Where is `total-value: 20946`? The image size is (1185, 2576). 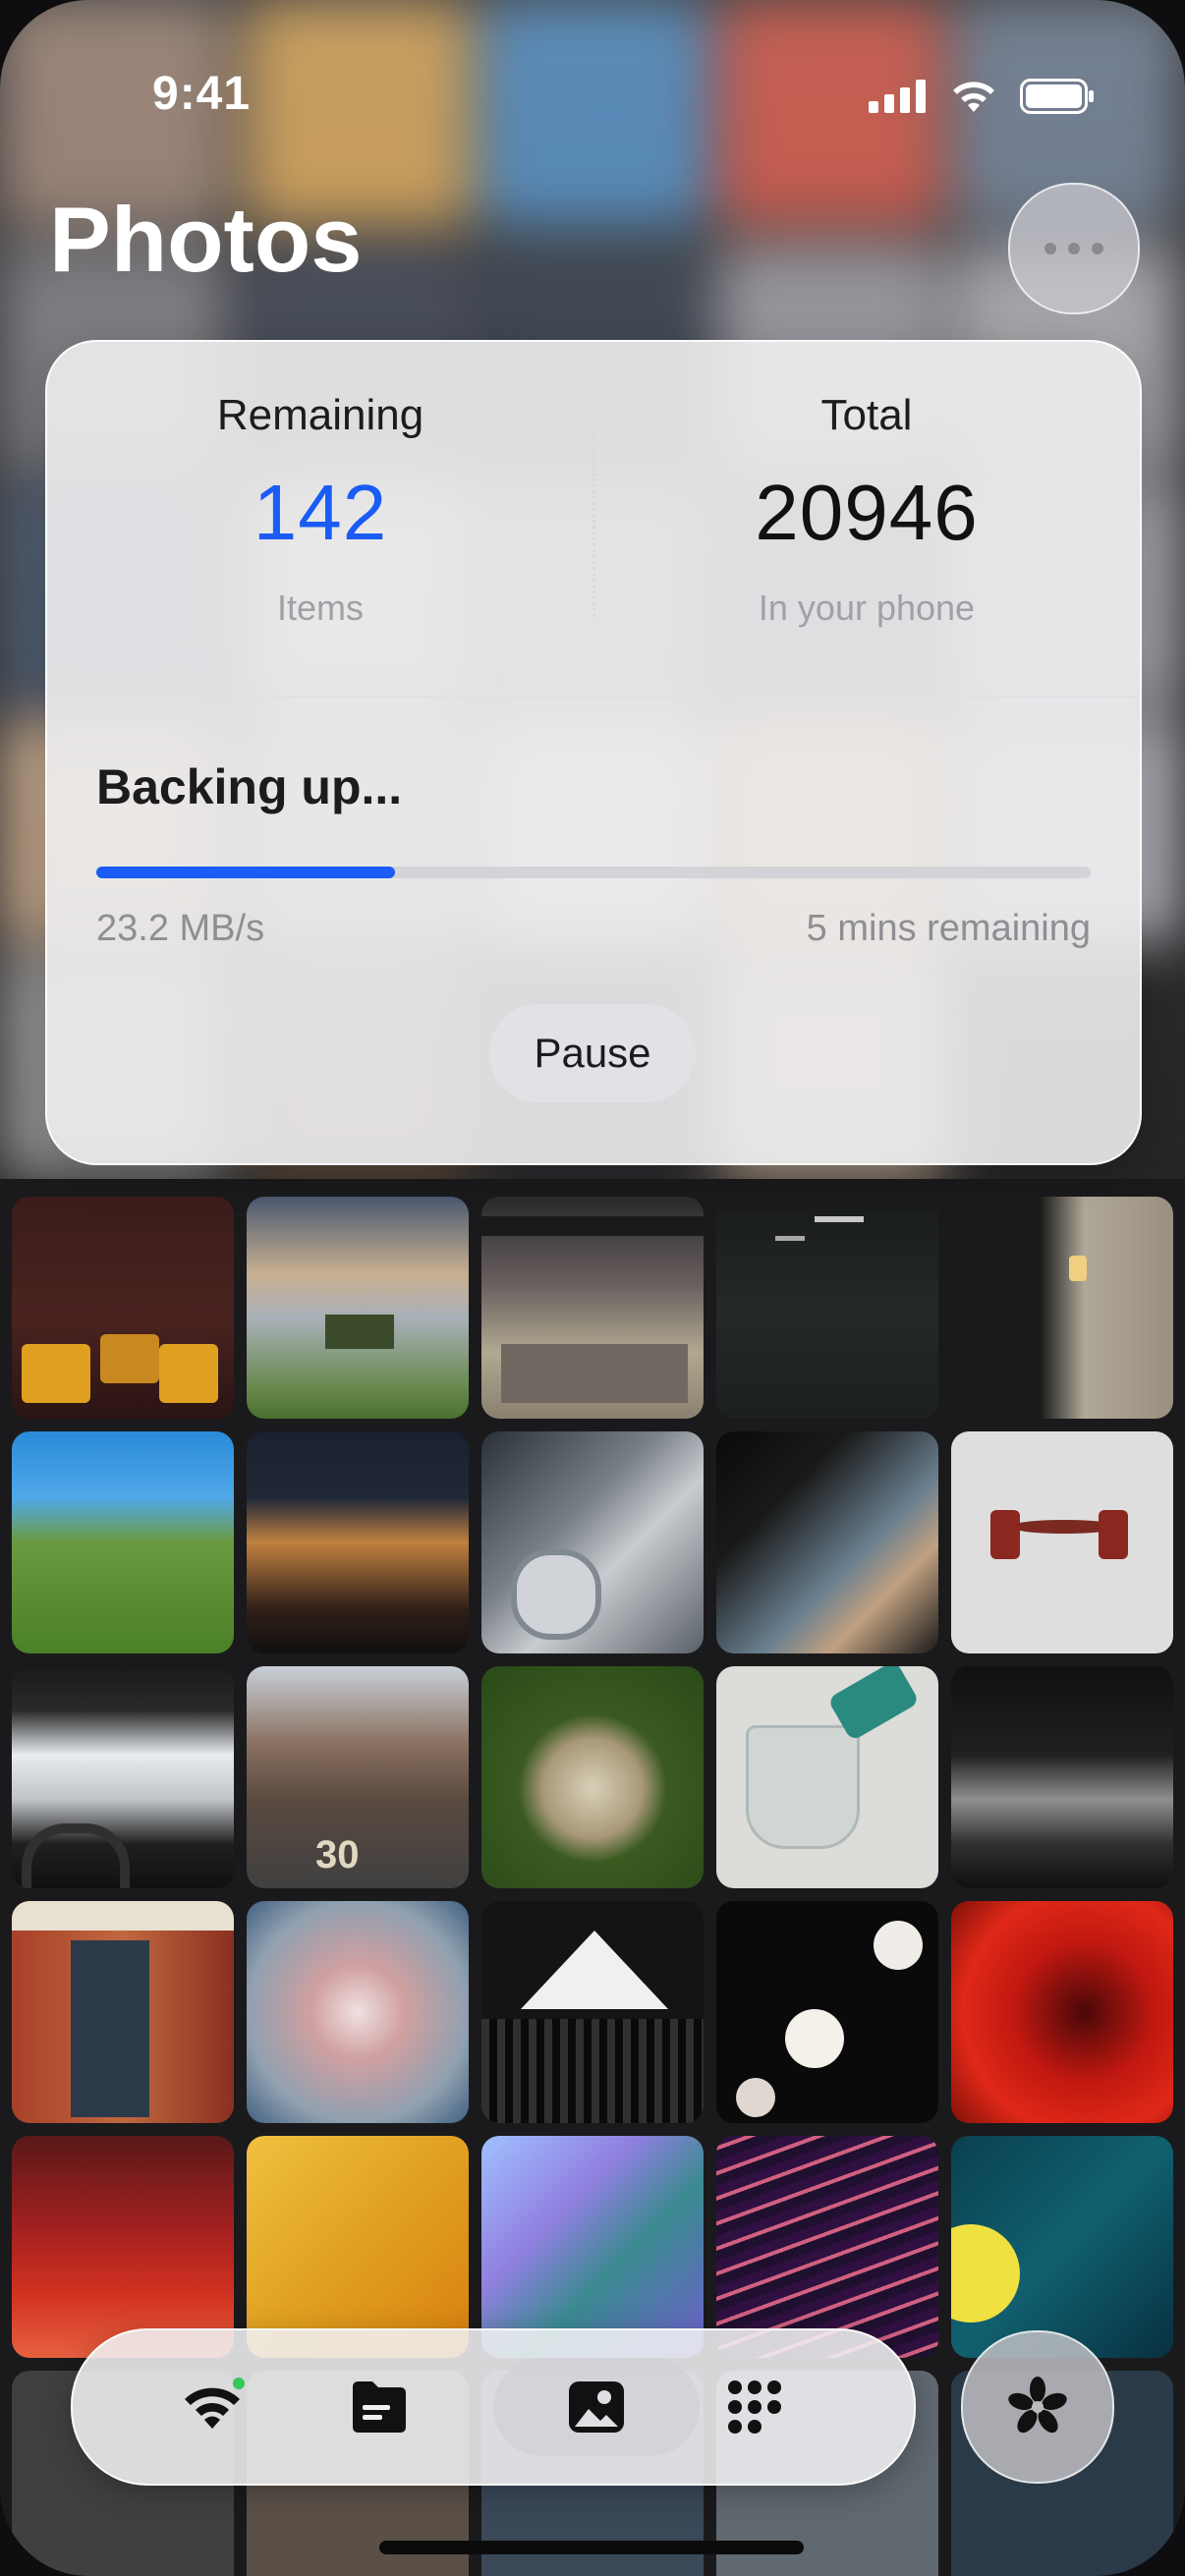 total-value: 20946 is located at coordinates (867, 512).